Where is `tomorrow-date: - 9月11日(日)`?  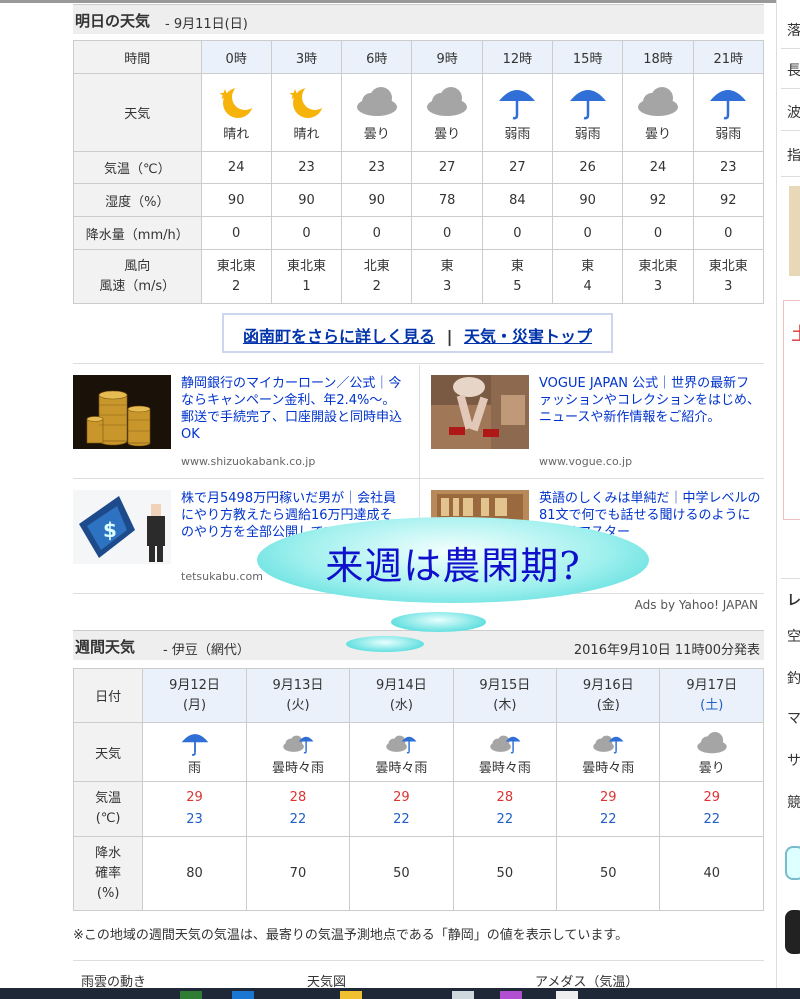 tomorrow-date: - 9月11日(日) is located at coordinates (206, 24).